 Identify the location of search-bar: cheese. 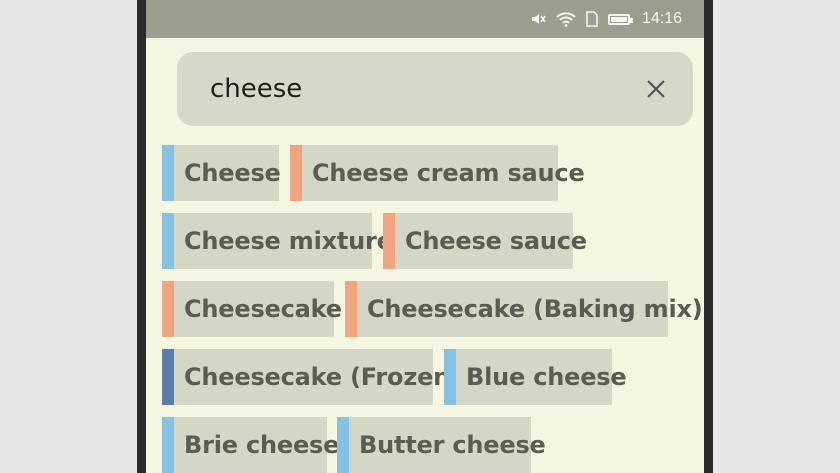
(435, 89).